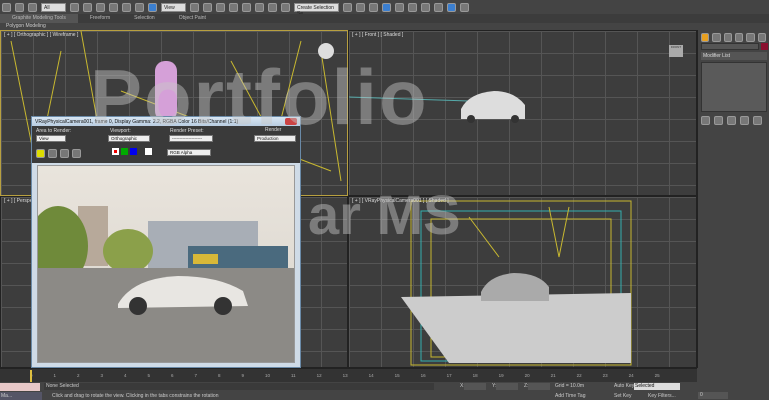 The image size is (769, 400). Describe the element at coordinates (6, 7) in the screenshot. I see `link-icon` at that location.